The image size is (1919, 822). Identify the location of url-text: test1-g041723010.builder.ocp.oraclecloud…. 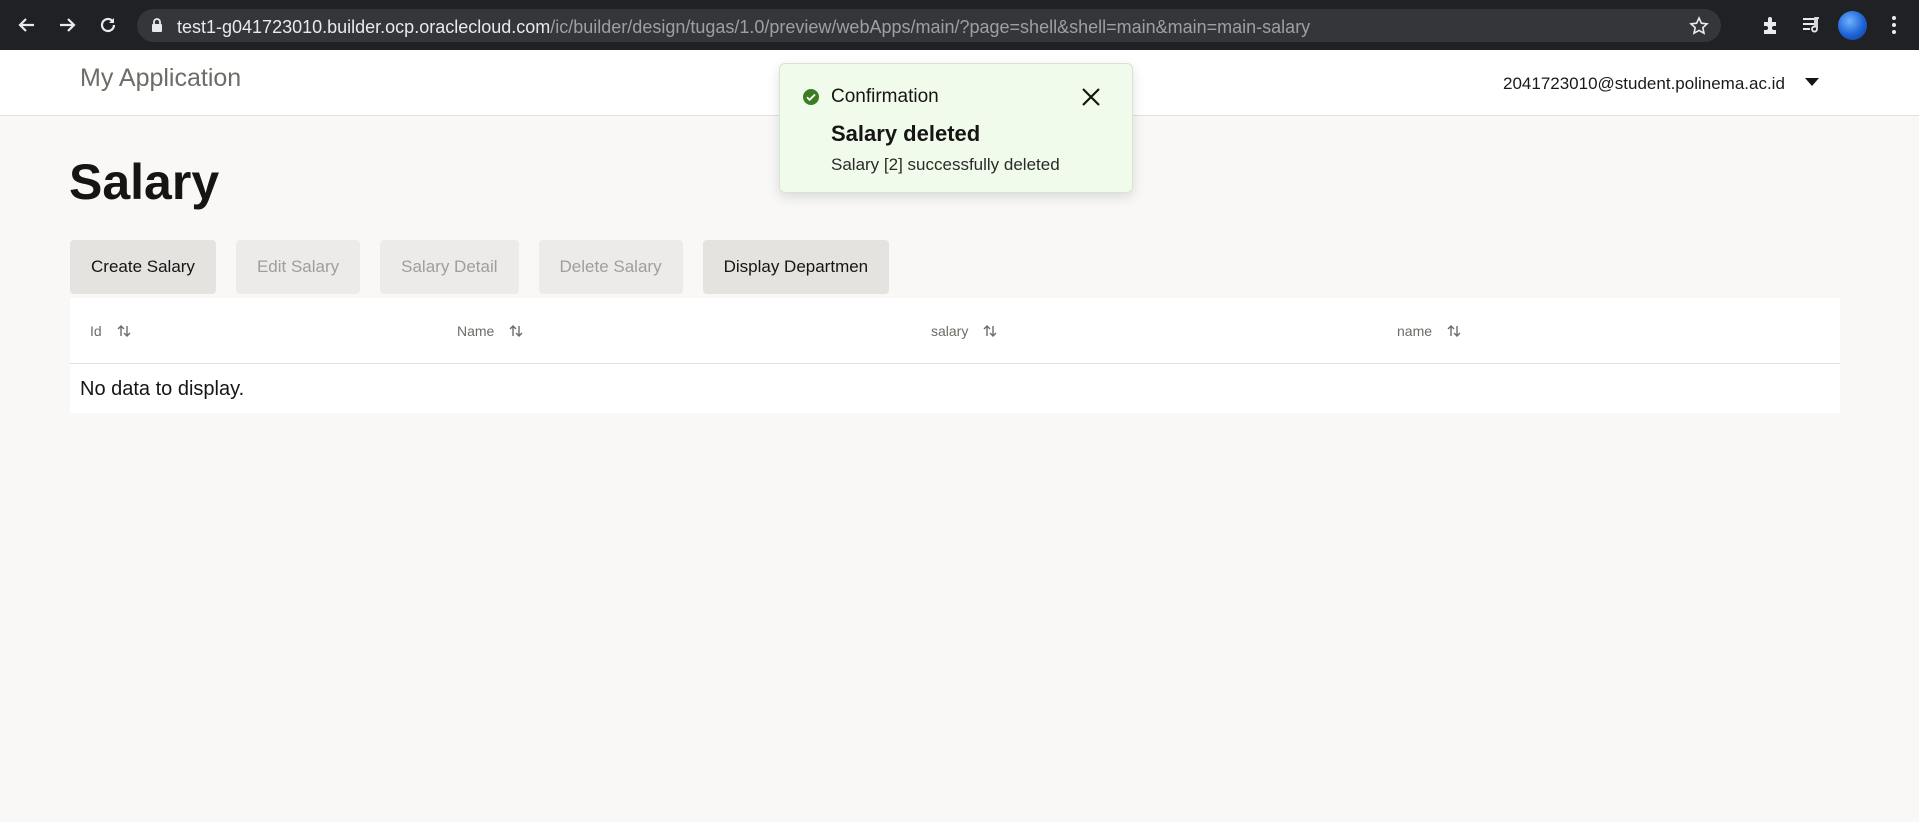
(744, 27).